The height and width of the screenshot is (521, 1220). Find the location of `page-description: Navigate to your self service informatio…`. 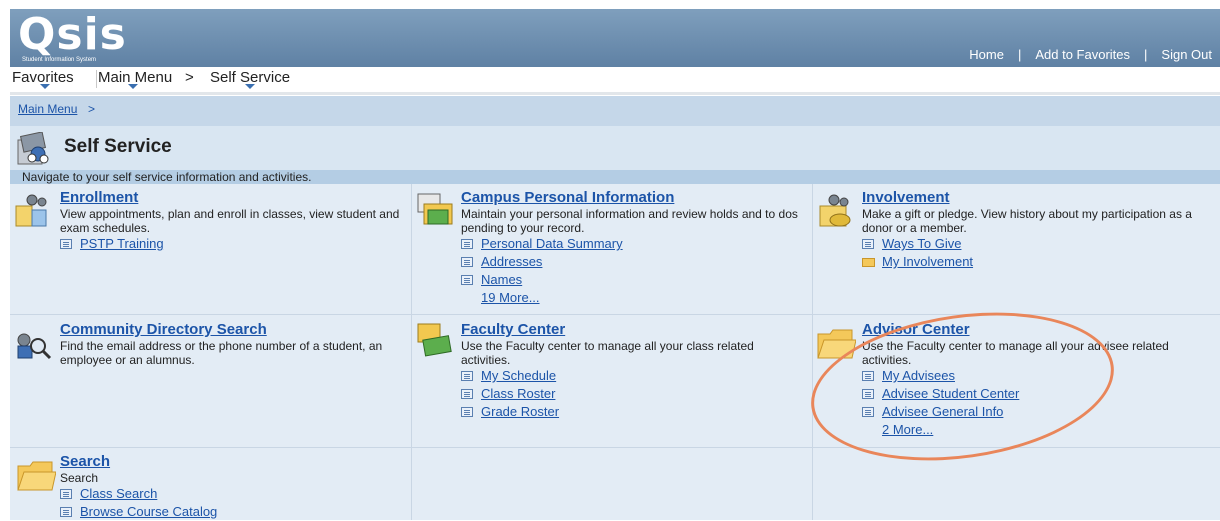

page-description: Navigate to your self service informatio… is located at coordinates (167, 177).